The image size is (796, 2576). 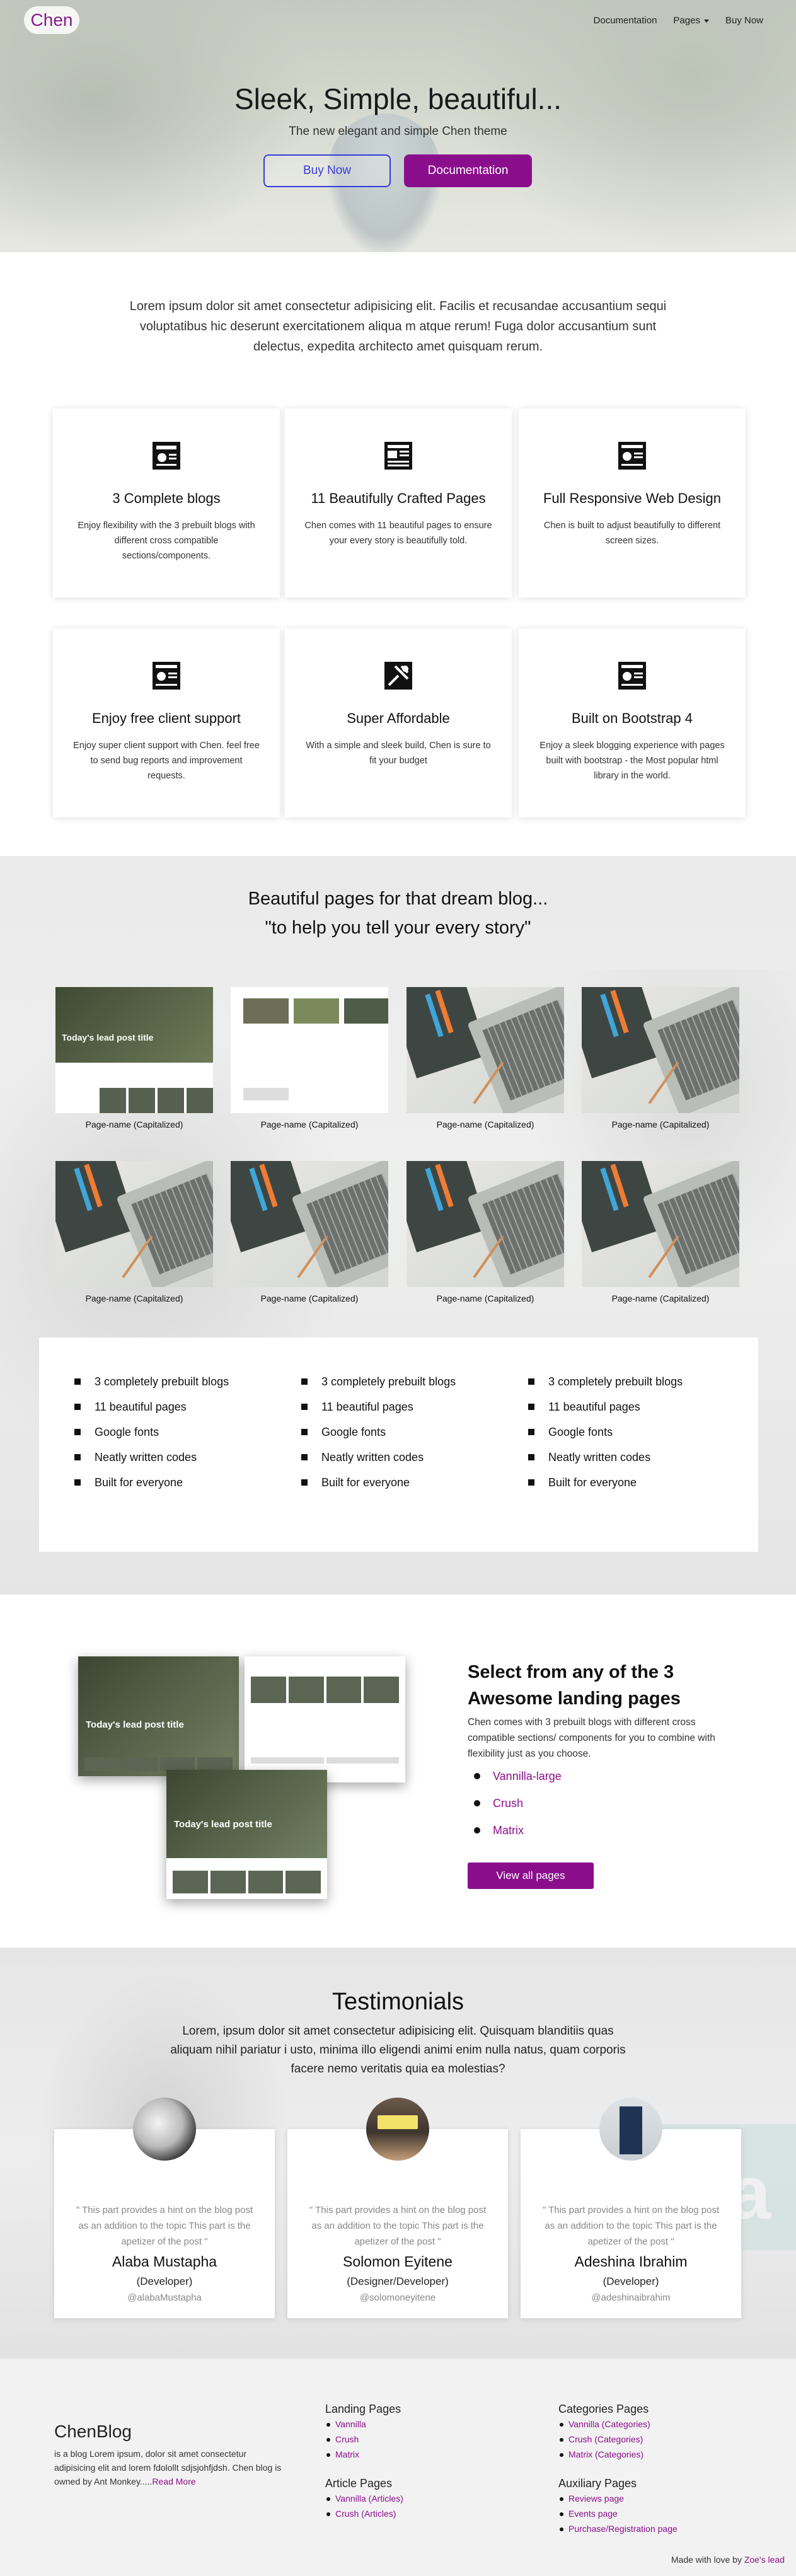 What do you see at coordinates (618, 2531) in the screenshot?
I see `footer-link: Purchase/Registration page` at bounding box center [618, 2531].